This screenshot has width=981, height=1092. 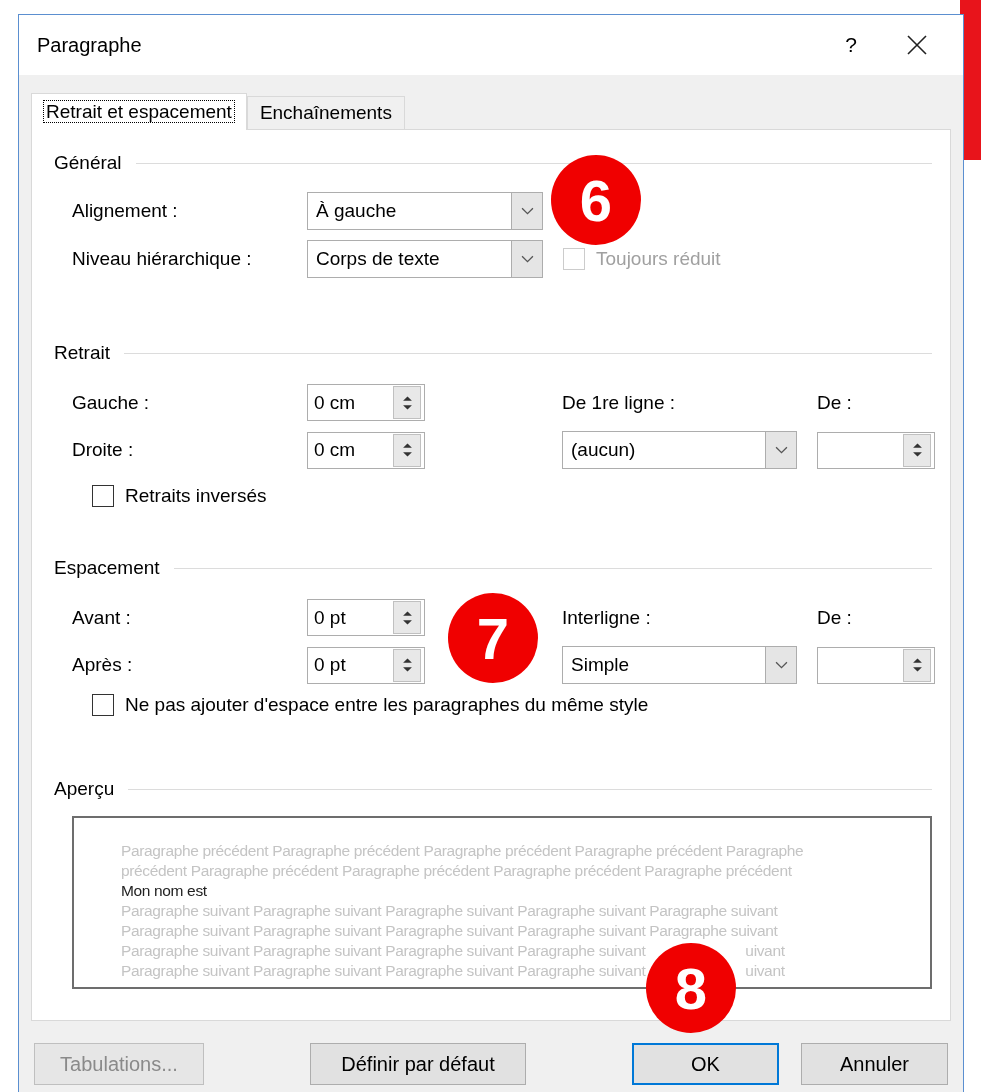 I want to click on field-label: Gauche :, so click(x=111, y=402).